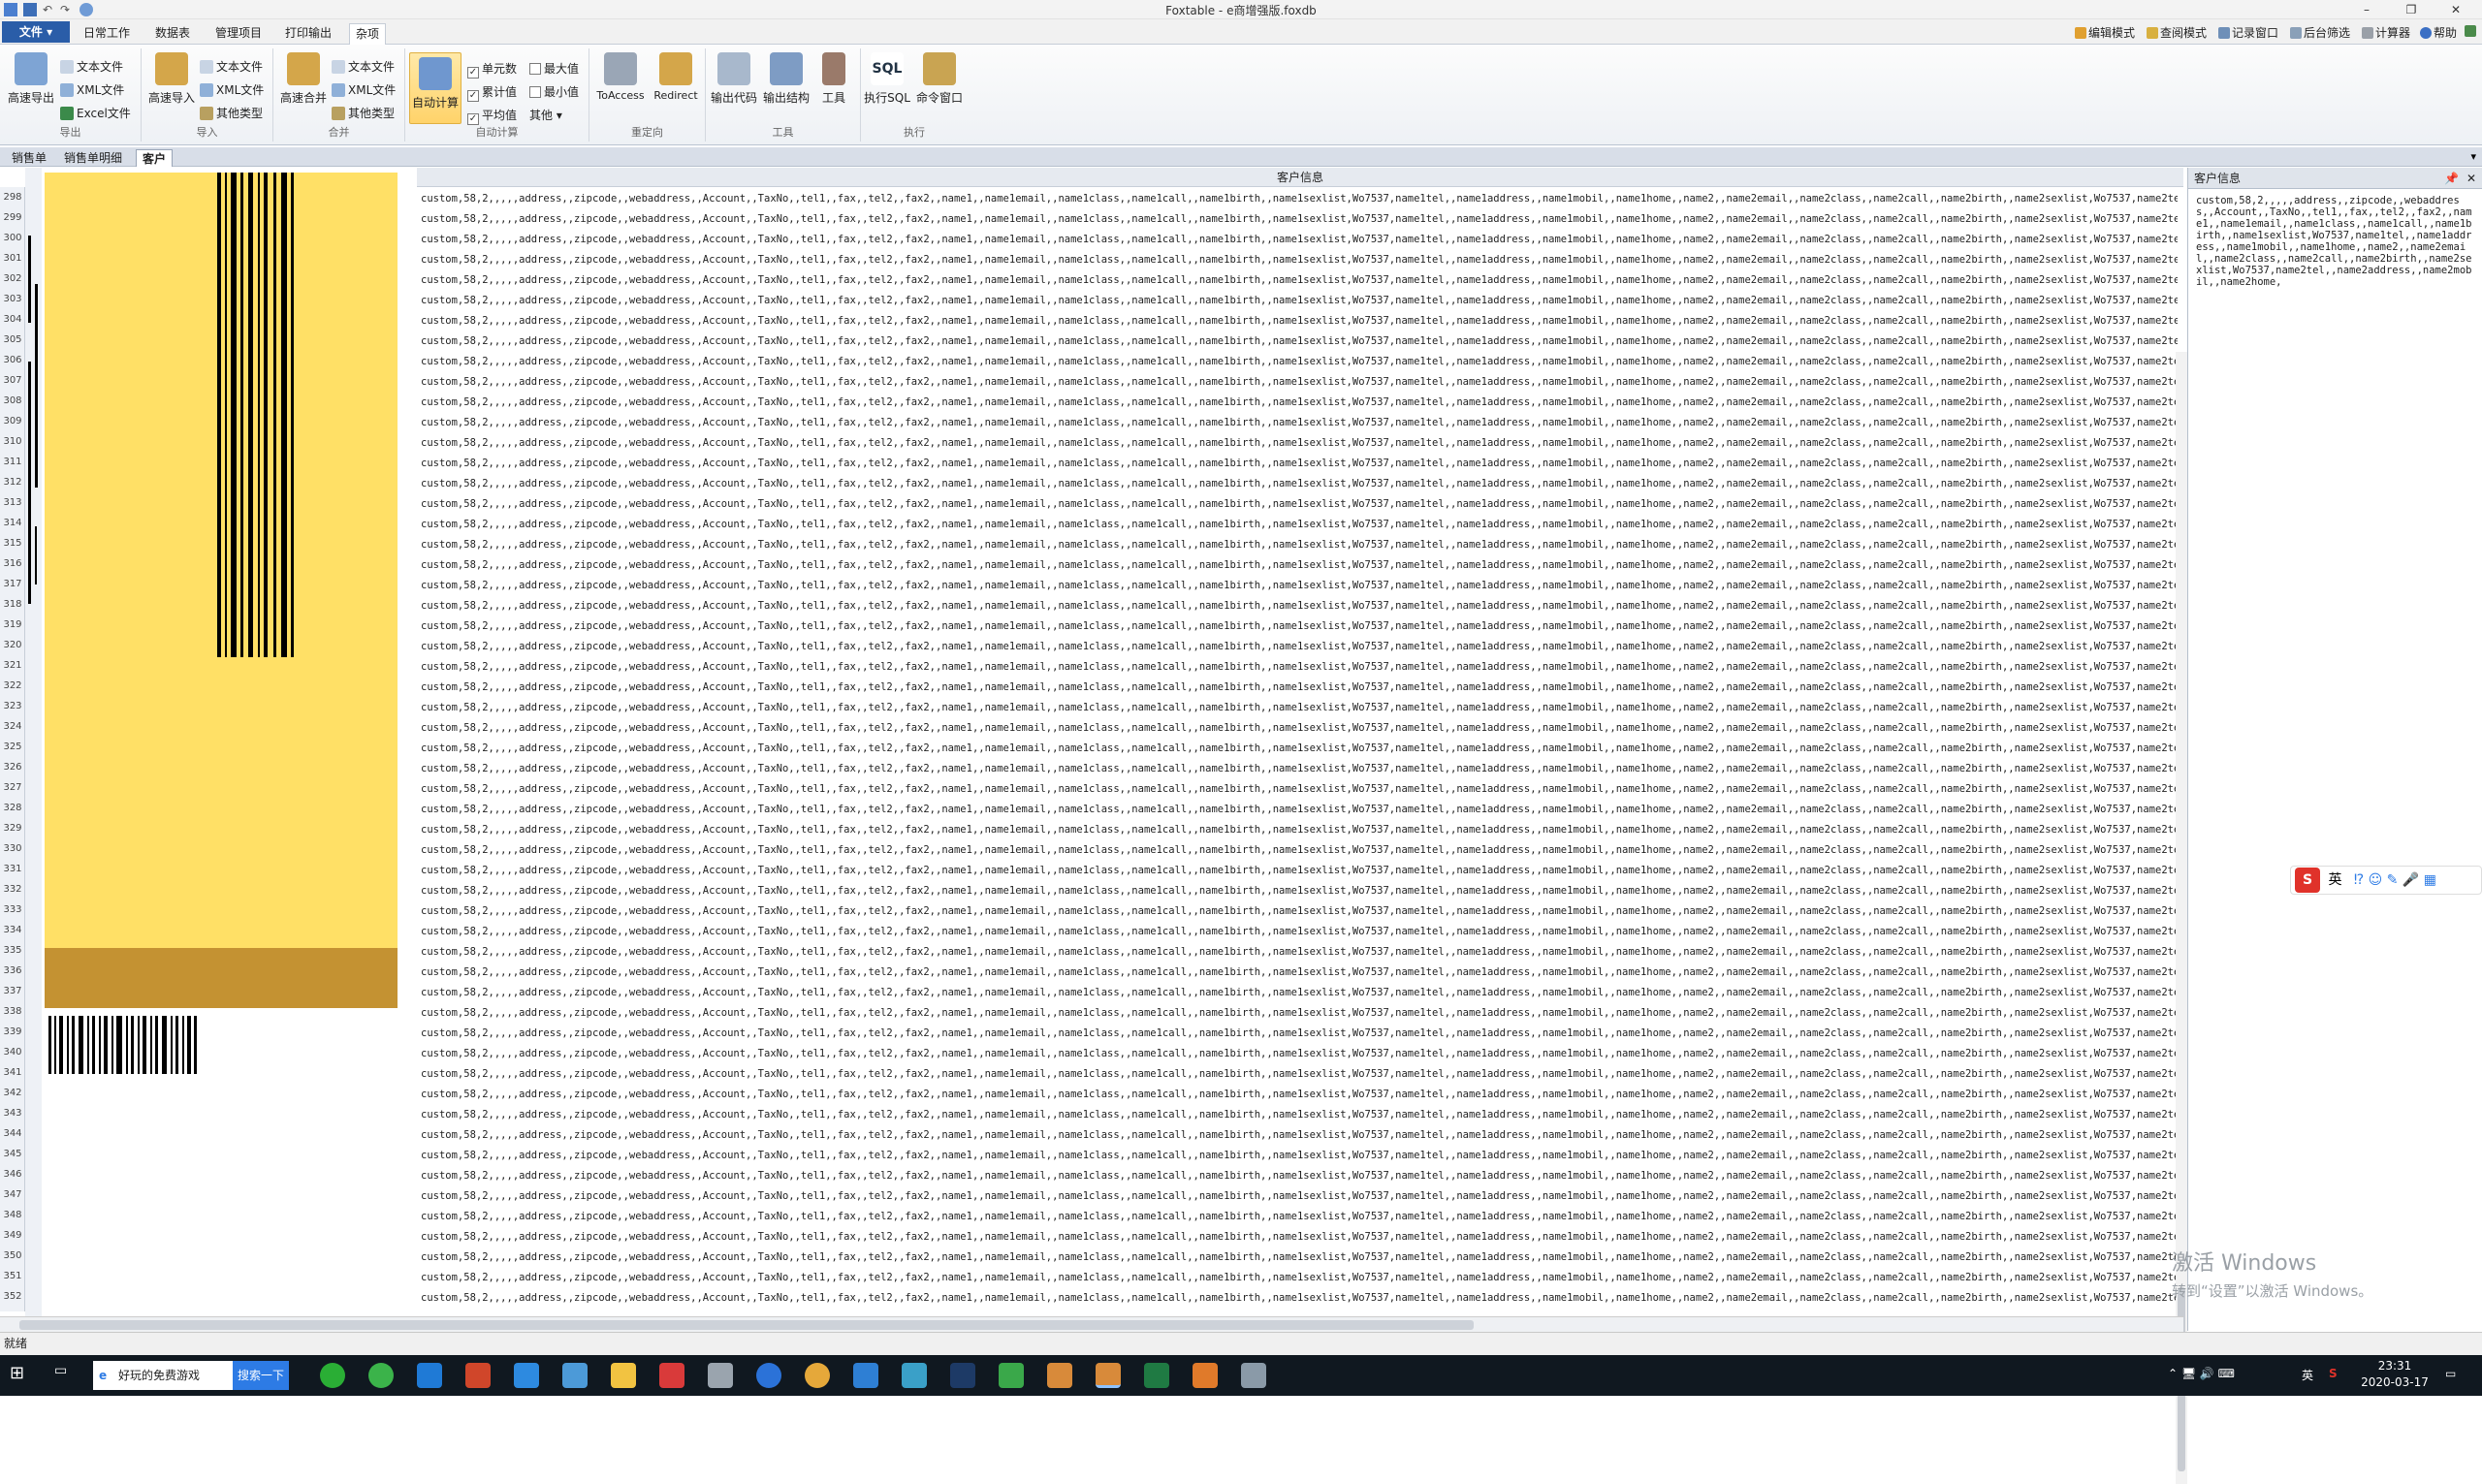  What do you see at coordinates (363, 67) in the screenshot?
I see `merge-text-file-button: 文本文件` at bounding box center [363, 67].